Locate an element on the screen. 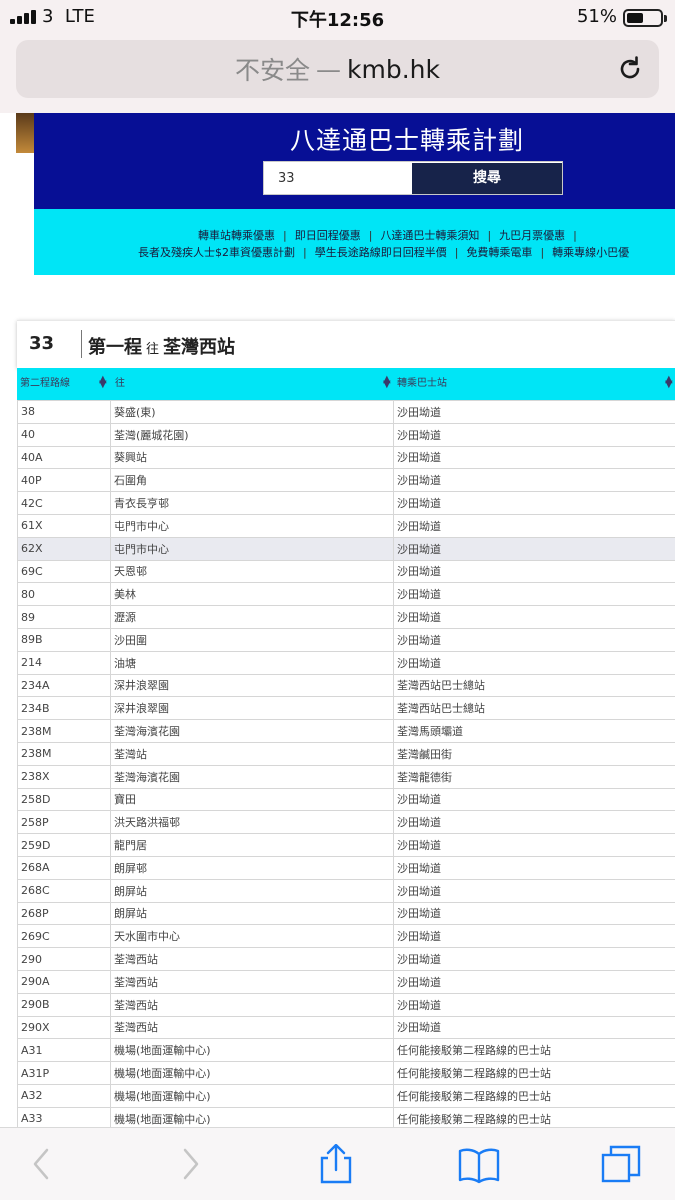  reload-icon is located at coordinates (630, 69).